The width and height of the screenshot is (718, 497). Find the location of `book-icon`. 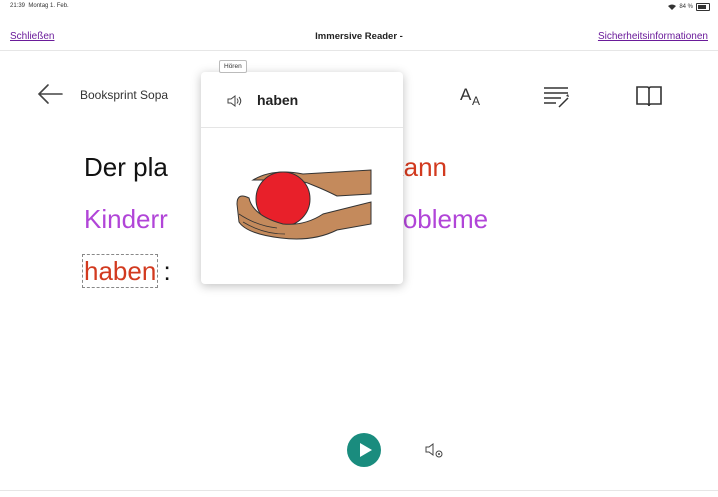

book-icon is located at coordinates (649, 96).